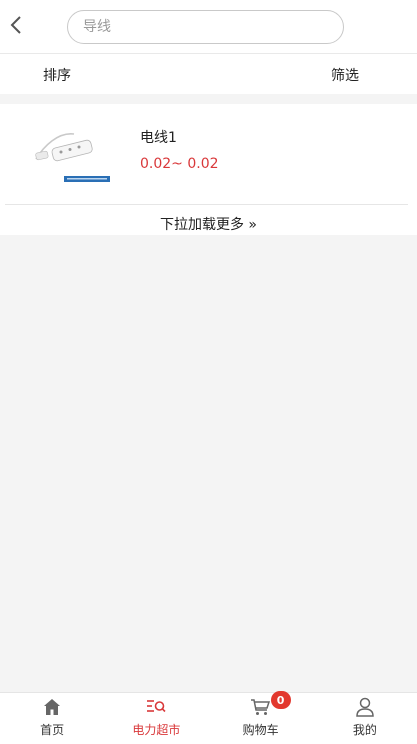  Describe the element at coordinates (206, 204) in the screenshot. I see `list-divider` at that location.